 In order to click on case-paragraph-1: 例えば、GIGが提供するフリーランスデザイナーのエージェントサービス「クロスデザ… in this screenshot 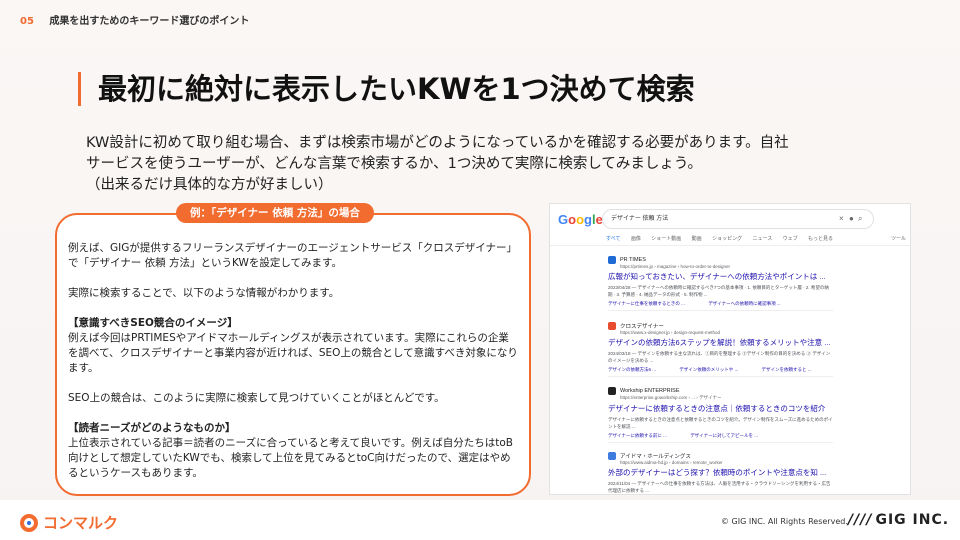, I will do `click(293, 255)`.